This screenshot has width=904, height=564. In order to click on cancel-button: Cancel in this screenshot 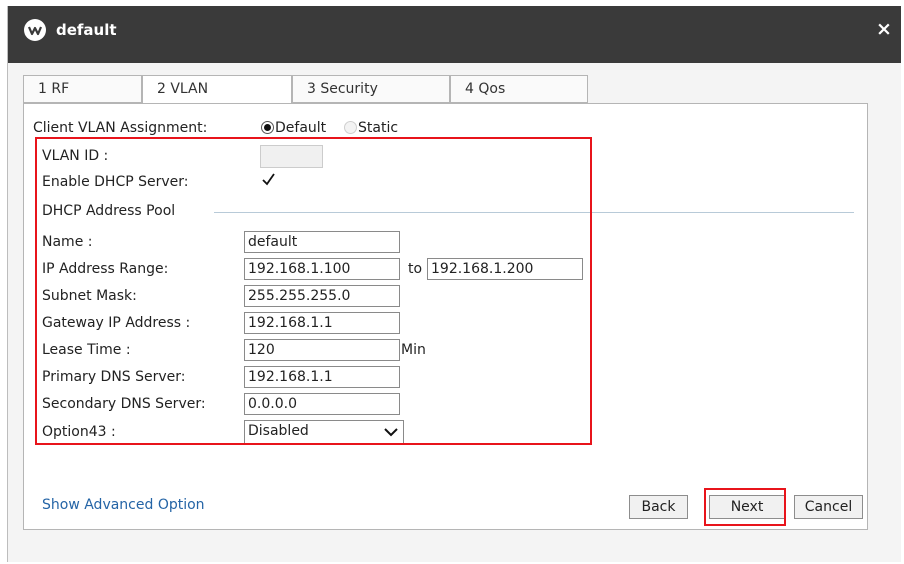, I will do `click(828, 507)`.